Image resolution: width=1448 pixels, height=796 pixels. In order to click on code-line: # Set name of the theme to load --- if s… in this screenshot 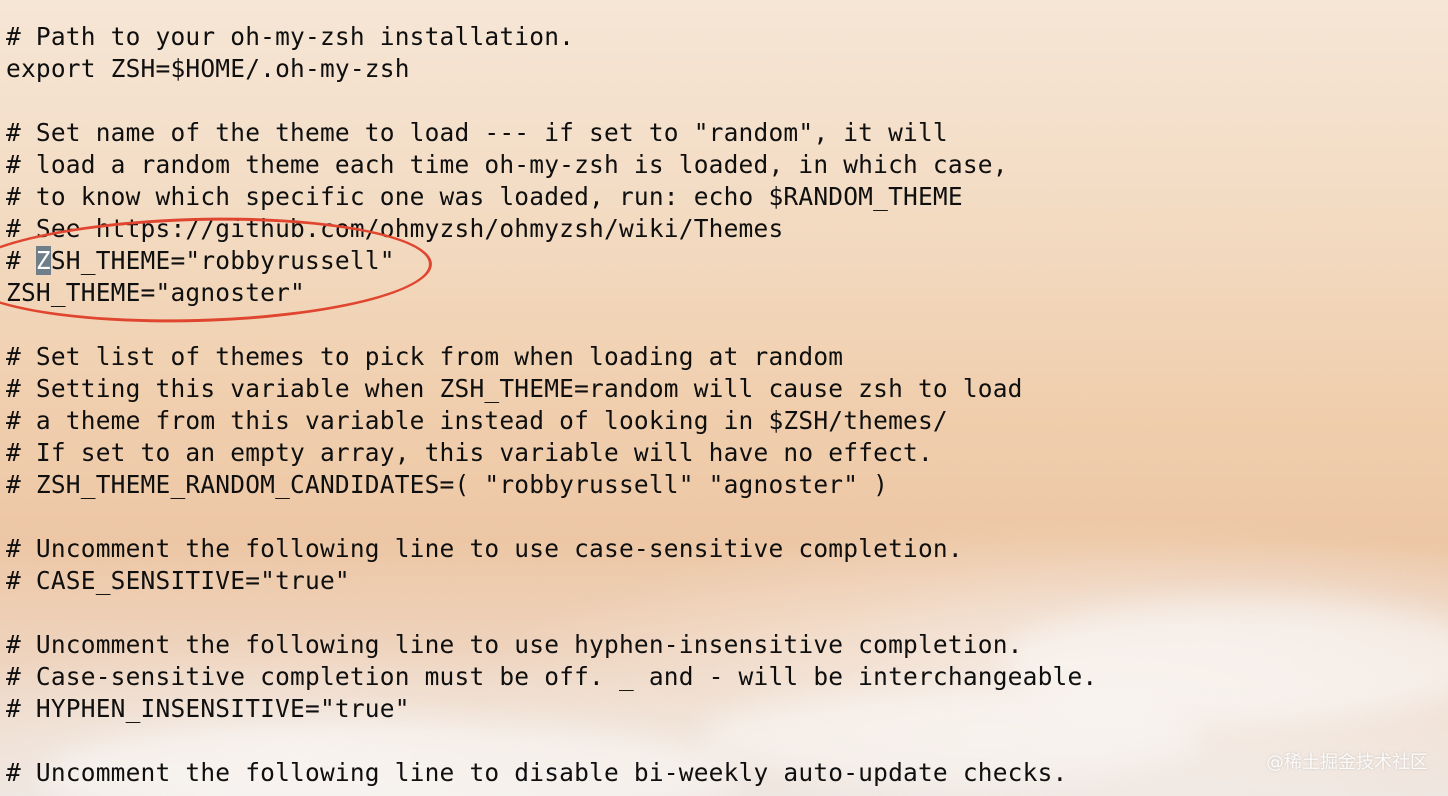, I will do `click(477, 132)`.